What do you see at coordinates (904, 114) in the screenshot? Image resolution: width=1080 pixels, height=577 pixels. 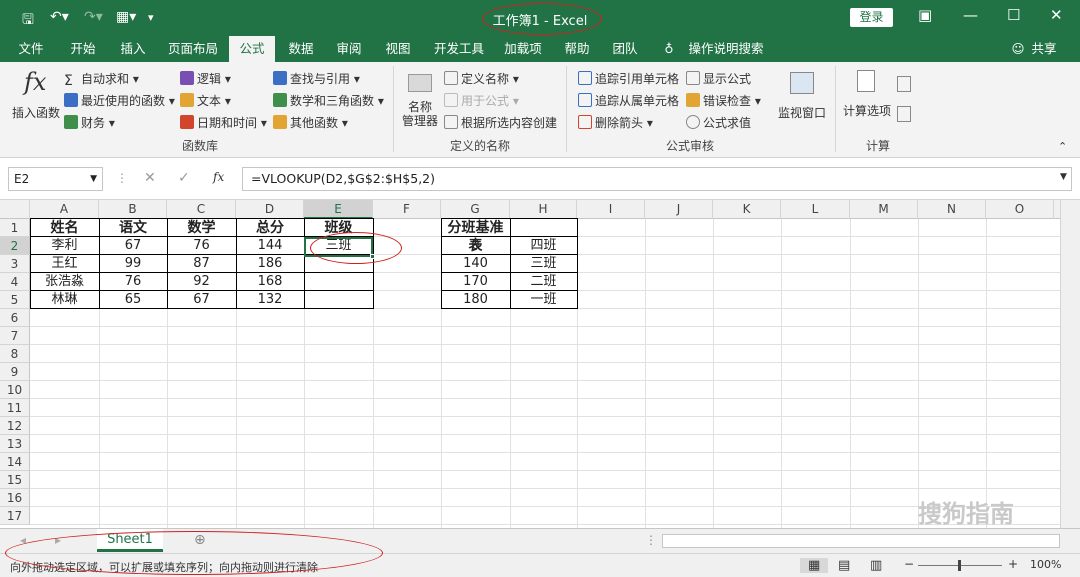 I see `calc-sheet-icon` at bounding box center [904, 114].